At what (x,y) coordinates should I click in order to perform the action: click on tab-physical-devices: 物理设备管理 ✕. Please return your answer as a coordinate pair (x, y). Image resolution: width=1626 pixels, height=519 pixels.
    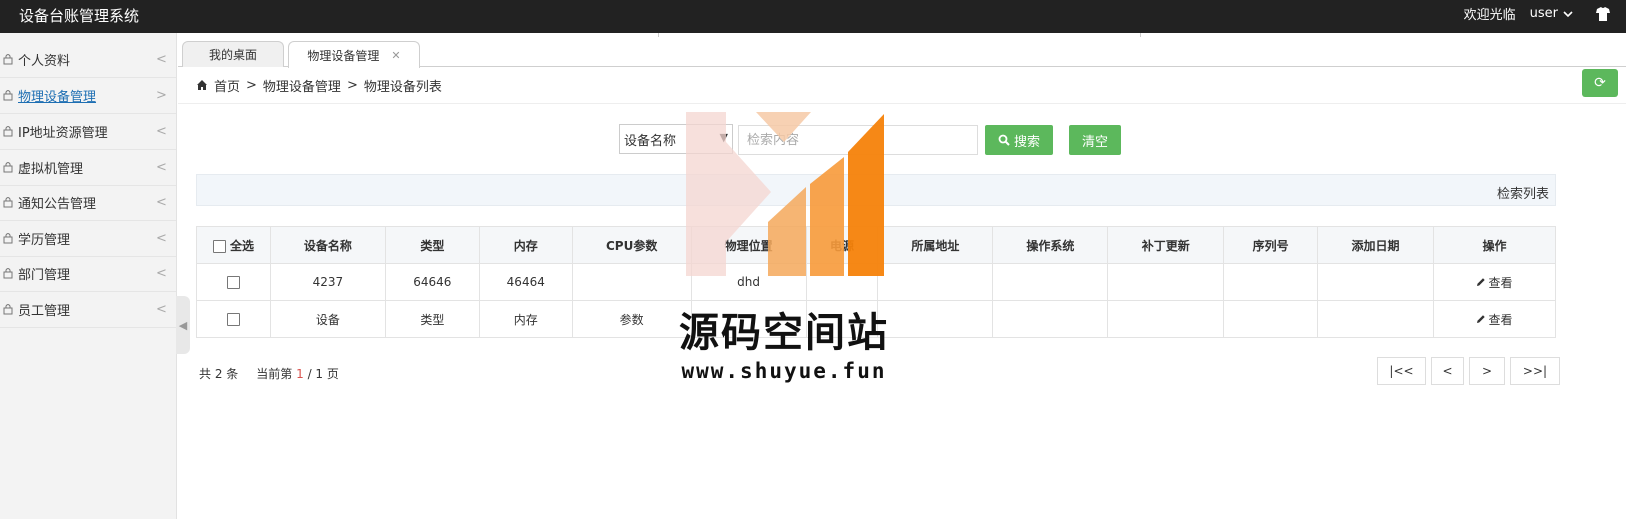
    Looking at the image, I should click on (354, 54).